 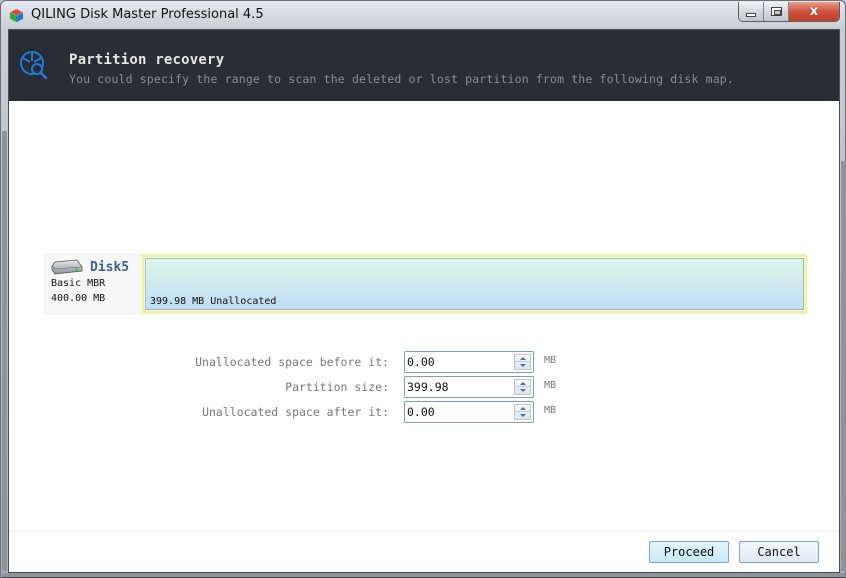 What do you see at coordinates (67, 267) in the screenshot?
I see `hard-disk-icon` at bounding box center [67, 267].